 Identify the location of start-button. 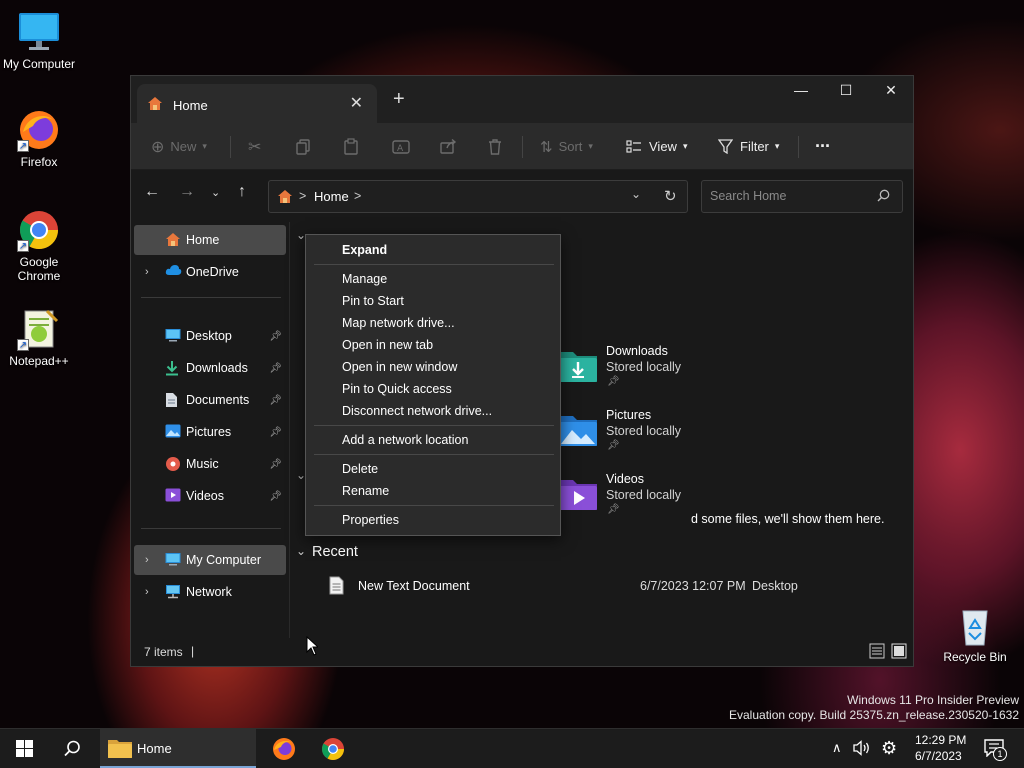
(24, 750).